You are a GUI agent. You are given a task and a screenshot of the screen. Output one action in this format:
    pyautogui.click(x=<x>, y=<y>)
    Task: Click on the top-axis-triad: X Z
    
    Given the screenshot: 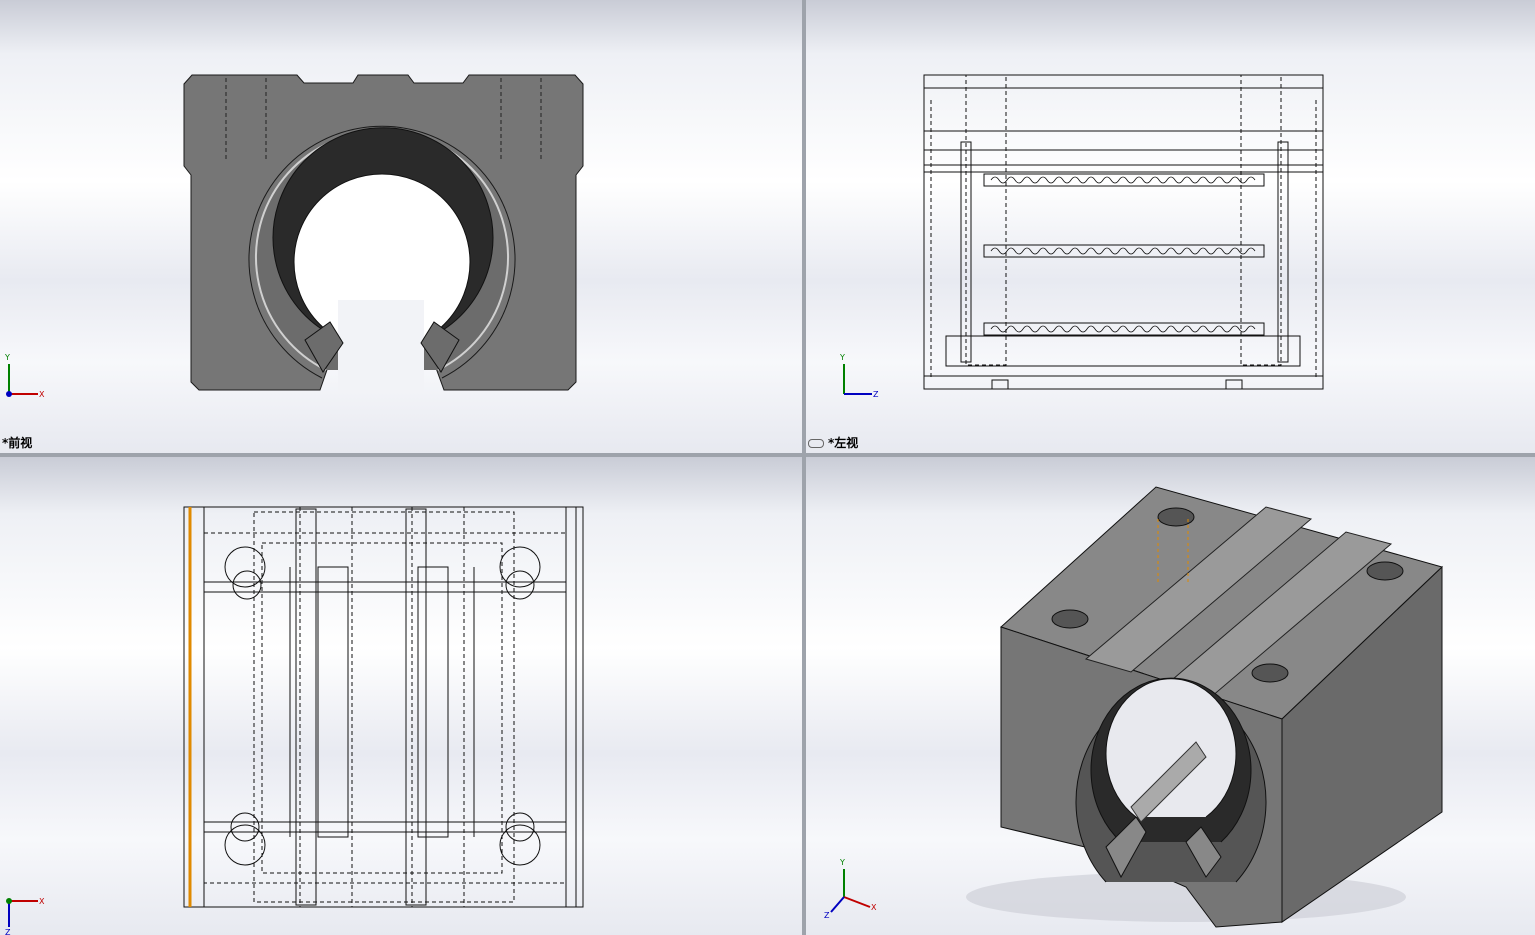 What is the action you would take?
    pyautogui.click(x=25, y=916)
    